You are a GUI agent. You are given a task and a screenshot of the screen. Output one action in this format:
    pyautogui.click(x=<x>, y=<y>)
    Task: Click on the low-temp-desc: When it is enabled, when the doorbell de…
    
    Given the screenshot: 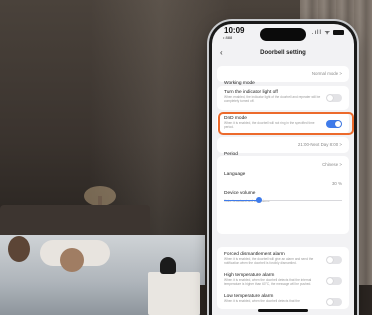 What is the action you would take?
    pyautogui.click(x=262, y=301)
    